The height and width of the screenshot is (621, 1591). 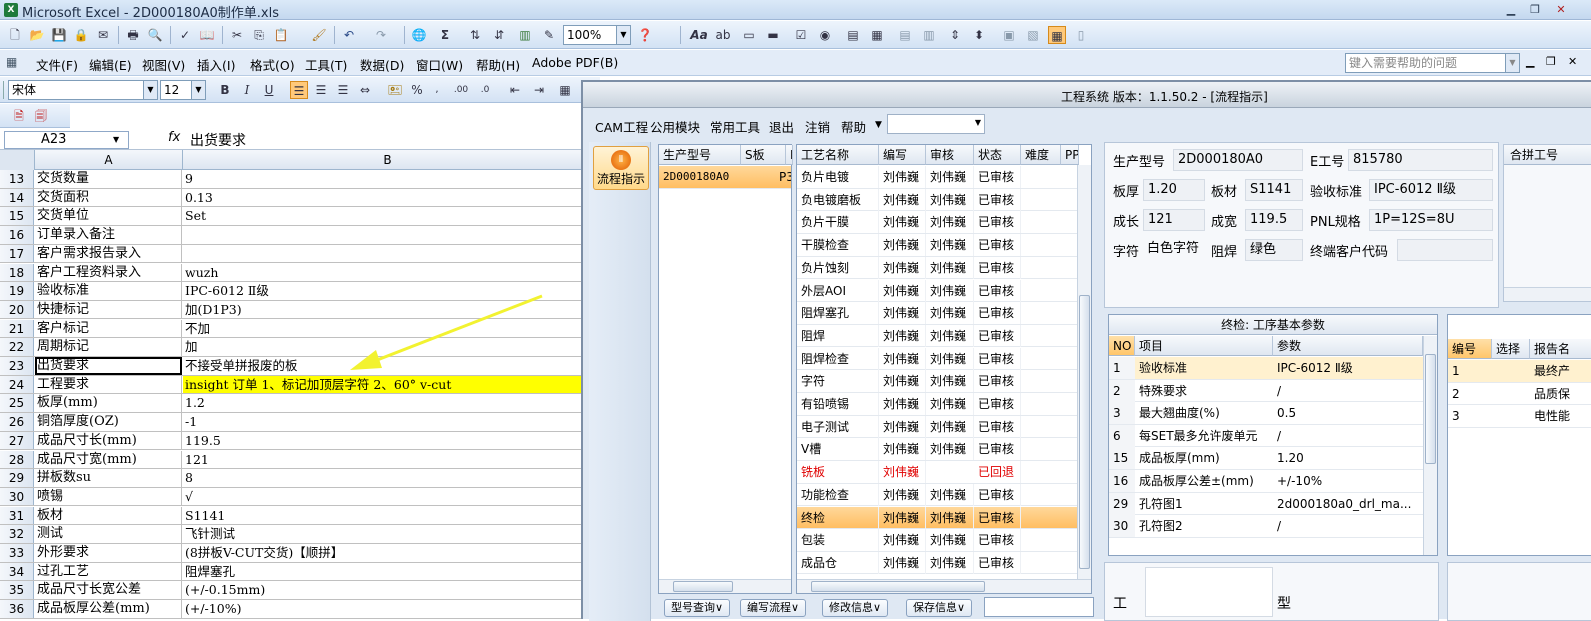 I want to click on modify-info-button: 修改信息∨, so click(x=855, y=608).